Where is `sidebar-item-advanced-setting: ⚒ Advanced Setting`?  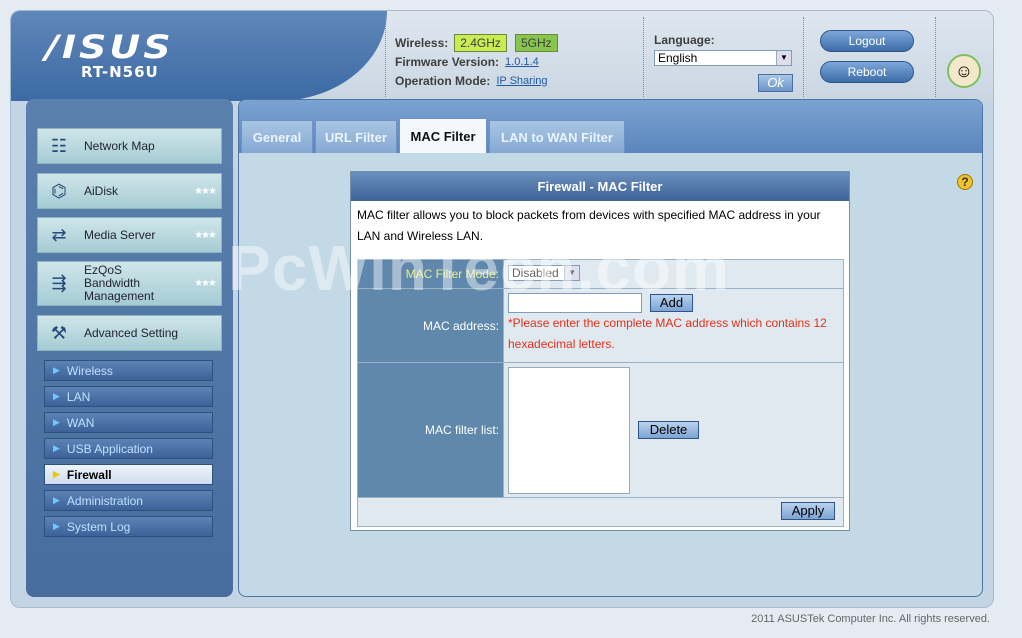
sidebar-item-advanced-setting: ⚒ Advanced Setting is located at coordinates (129, 333).